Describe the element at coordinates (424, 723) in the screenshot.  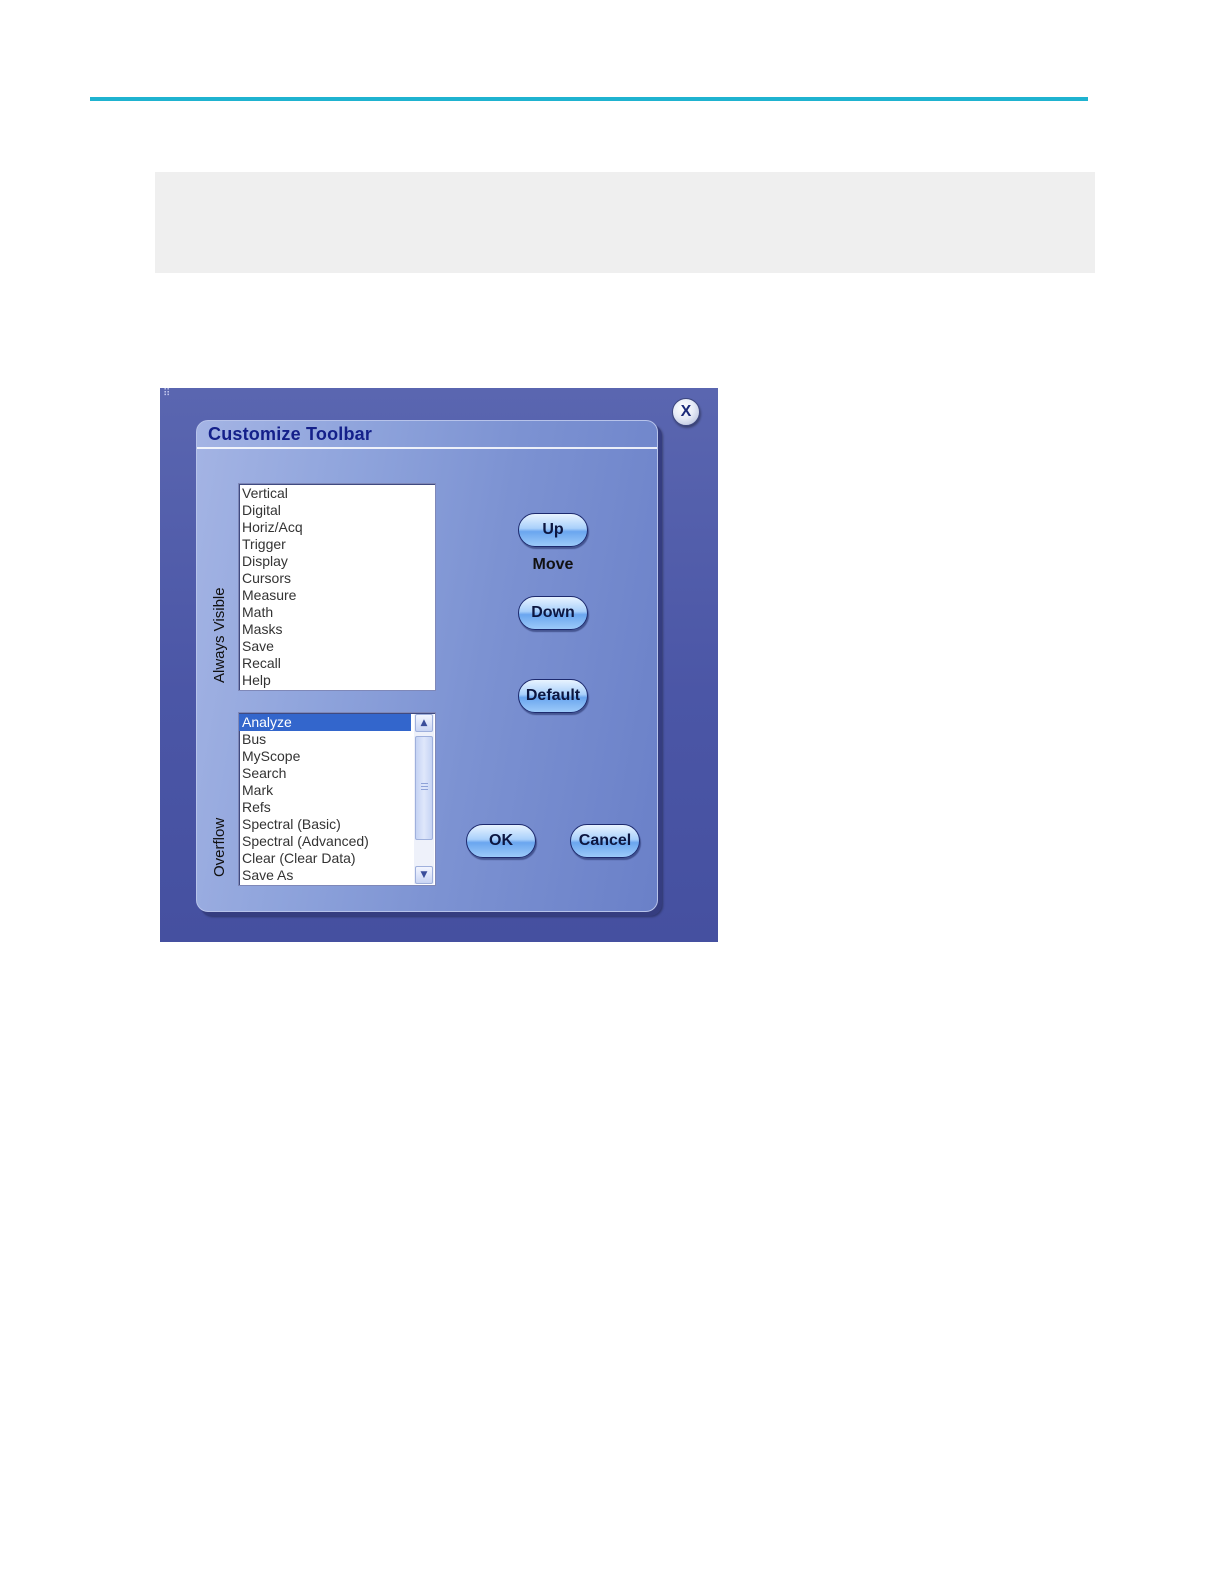
I see `scroll-up-arrow-icon: ▲` at that location.